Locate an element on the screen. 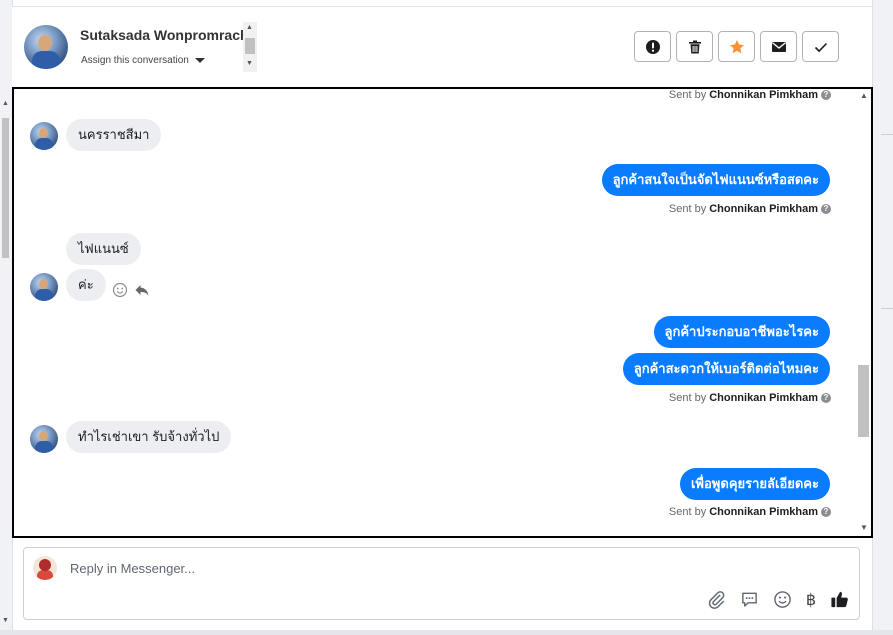 This screenshot has width=893, height=635. reply-input is located at coordinates (370, 568).